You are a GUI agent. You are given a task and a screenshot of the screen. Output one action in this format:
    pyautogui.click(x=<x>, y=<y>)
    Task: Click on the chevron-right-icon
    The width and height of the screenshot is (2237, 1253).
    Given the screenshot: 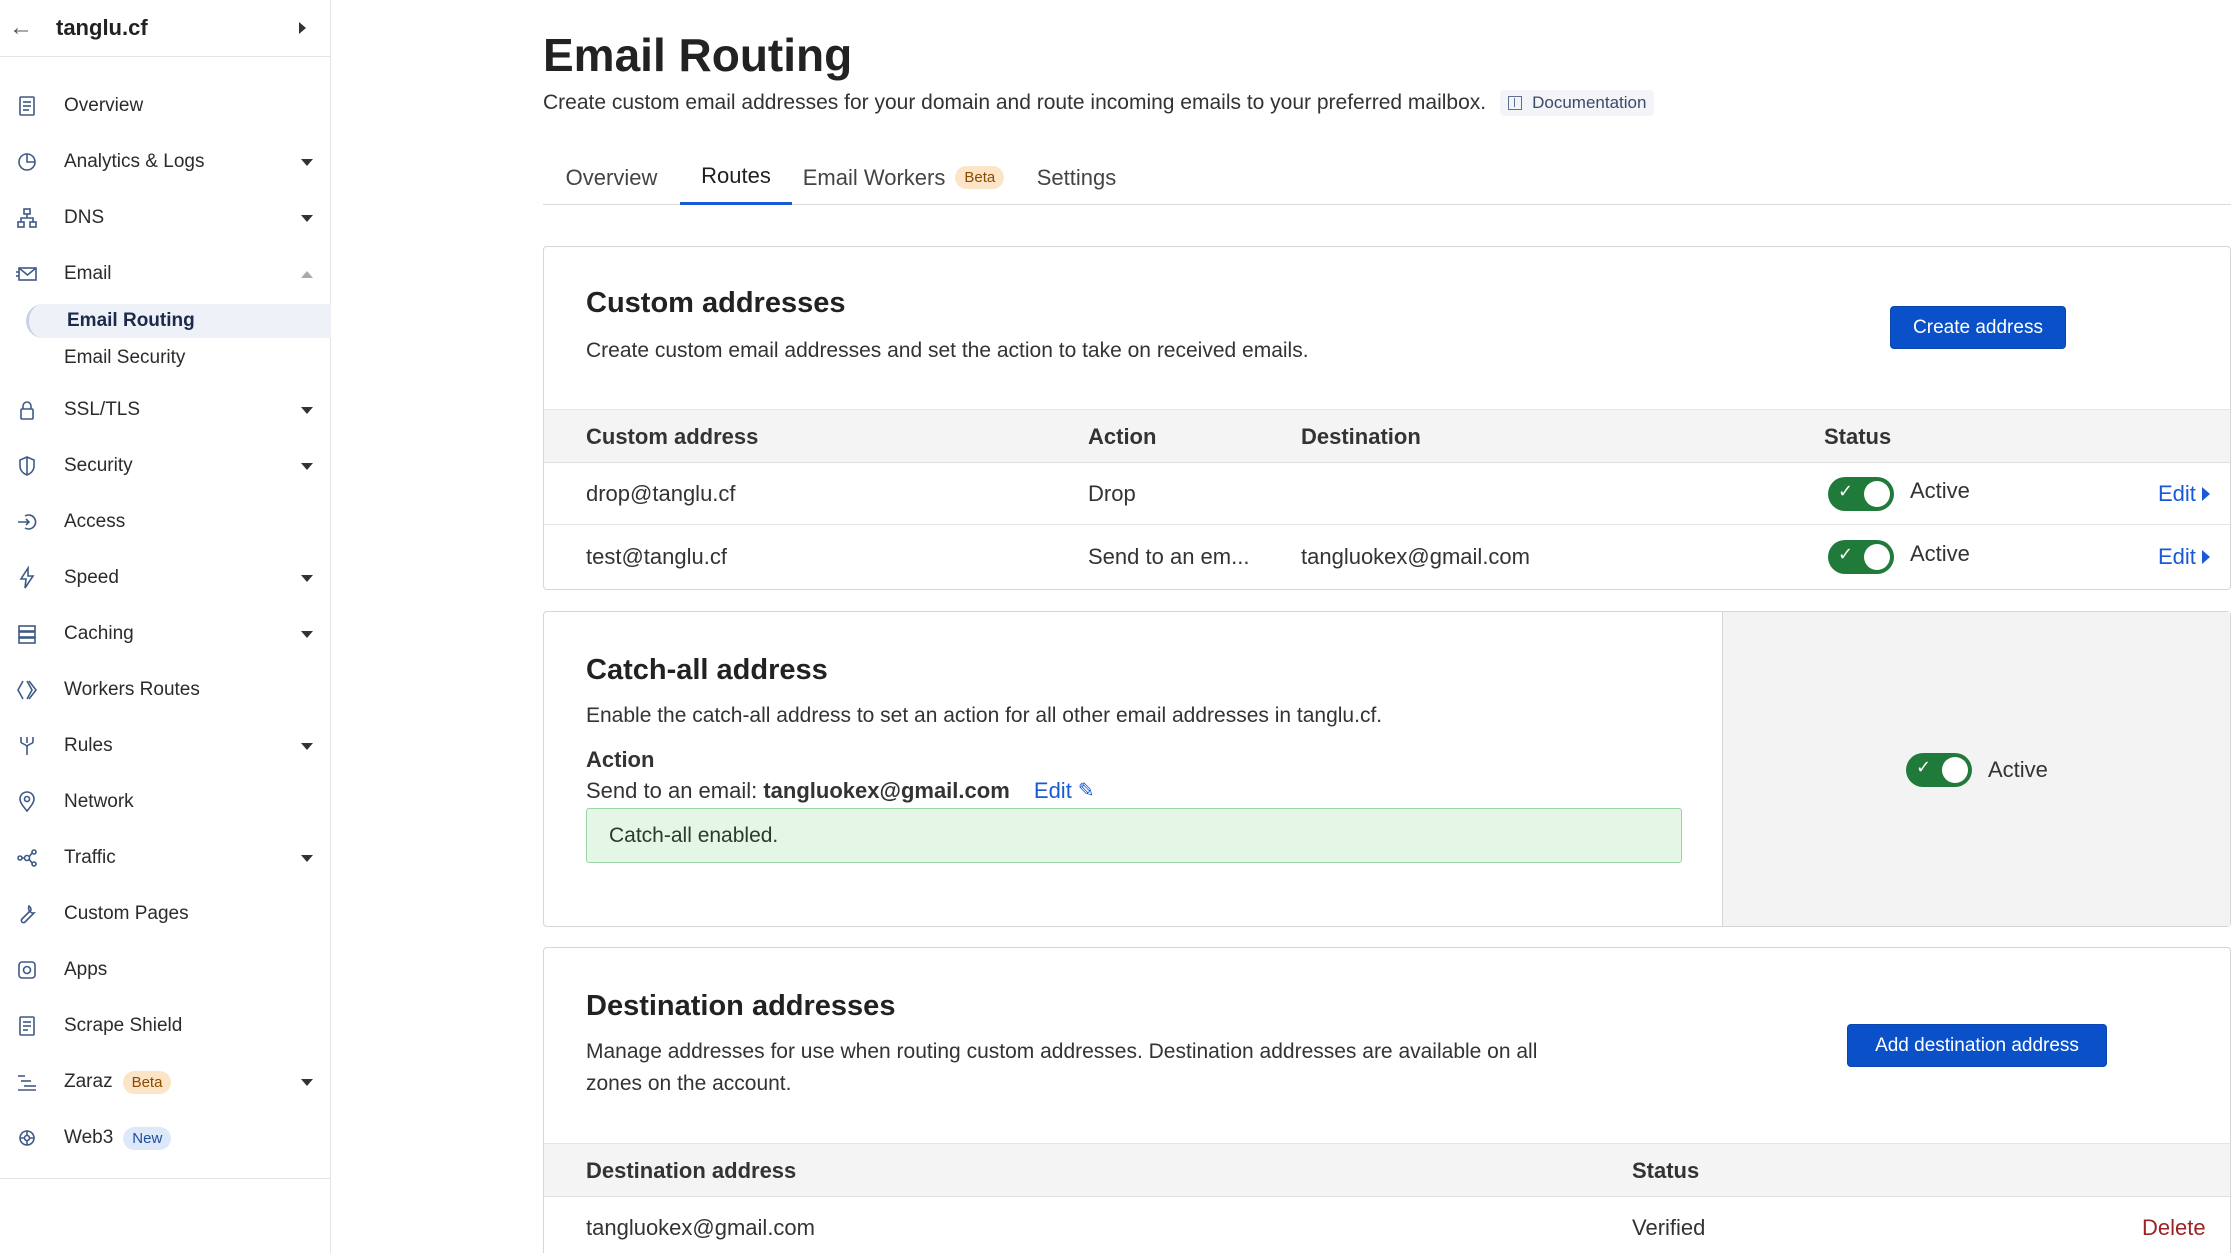 What is the action you would take?
    pyautogui.click(x=302, y=28)
    